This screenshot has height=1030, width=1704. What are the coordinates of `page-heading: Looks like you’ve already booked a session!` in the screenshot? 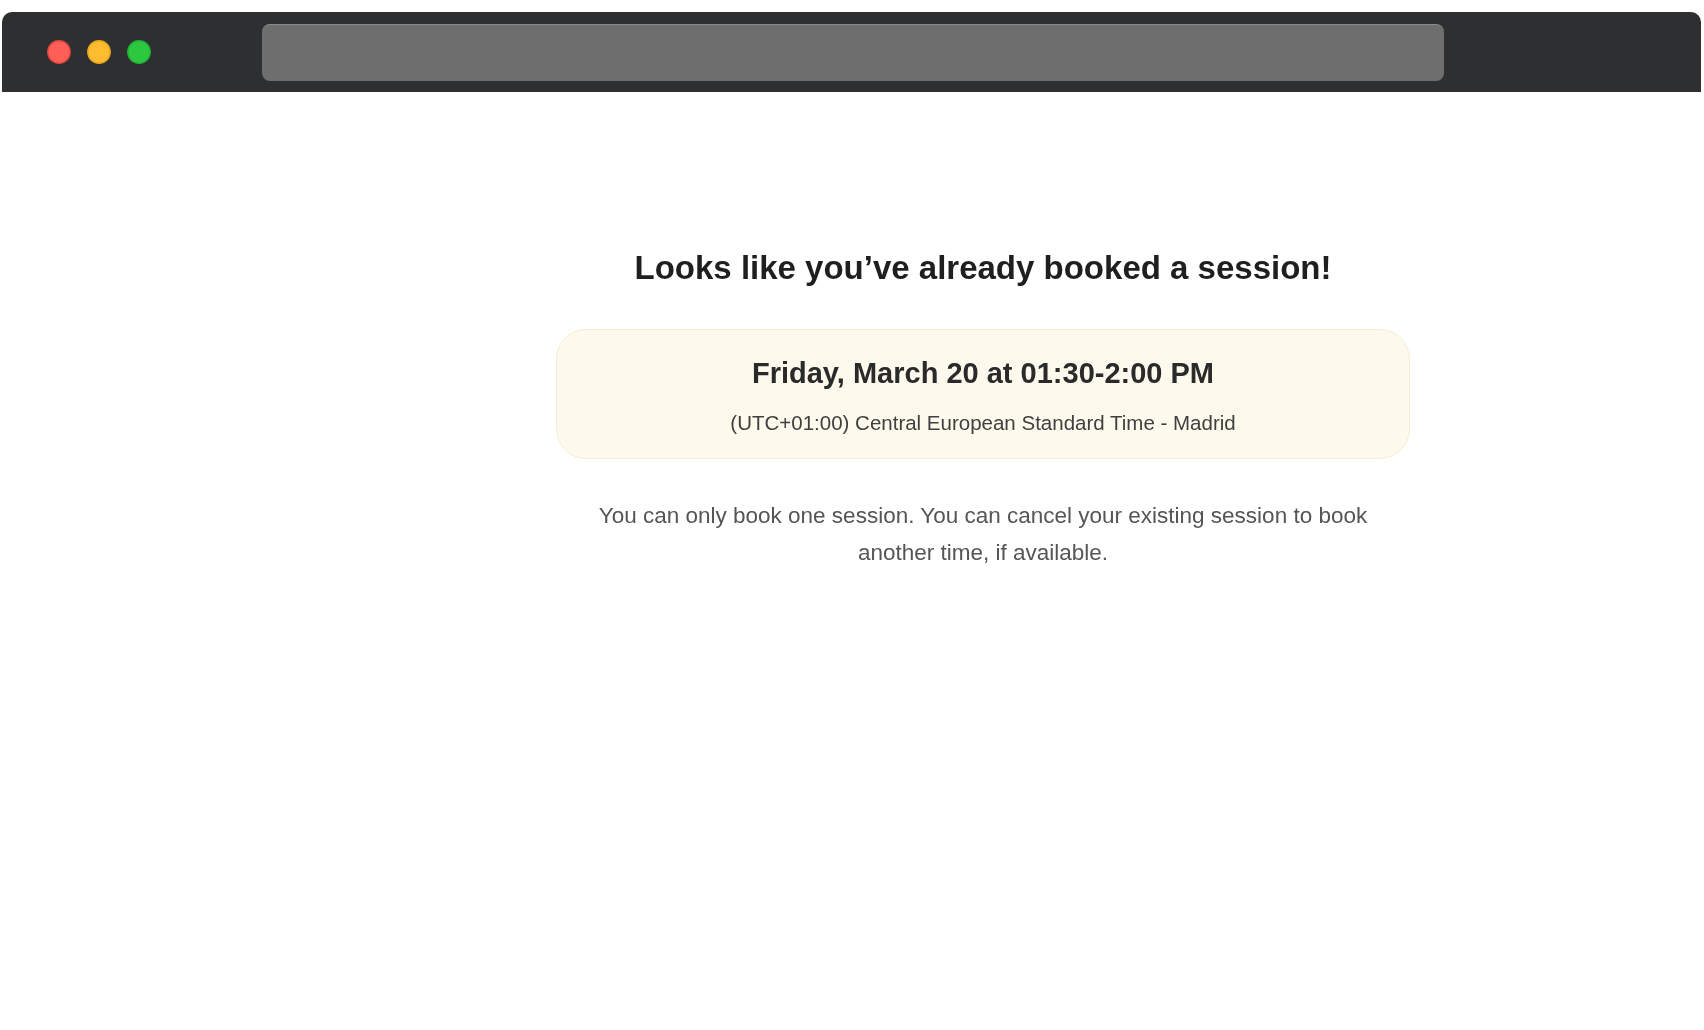 It's located at (983, 268).